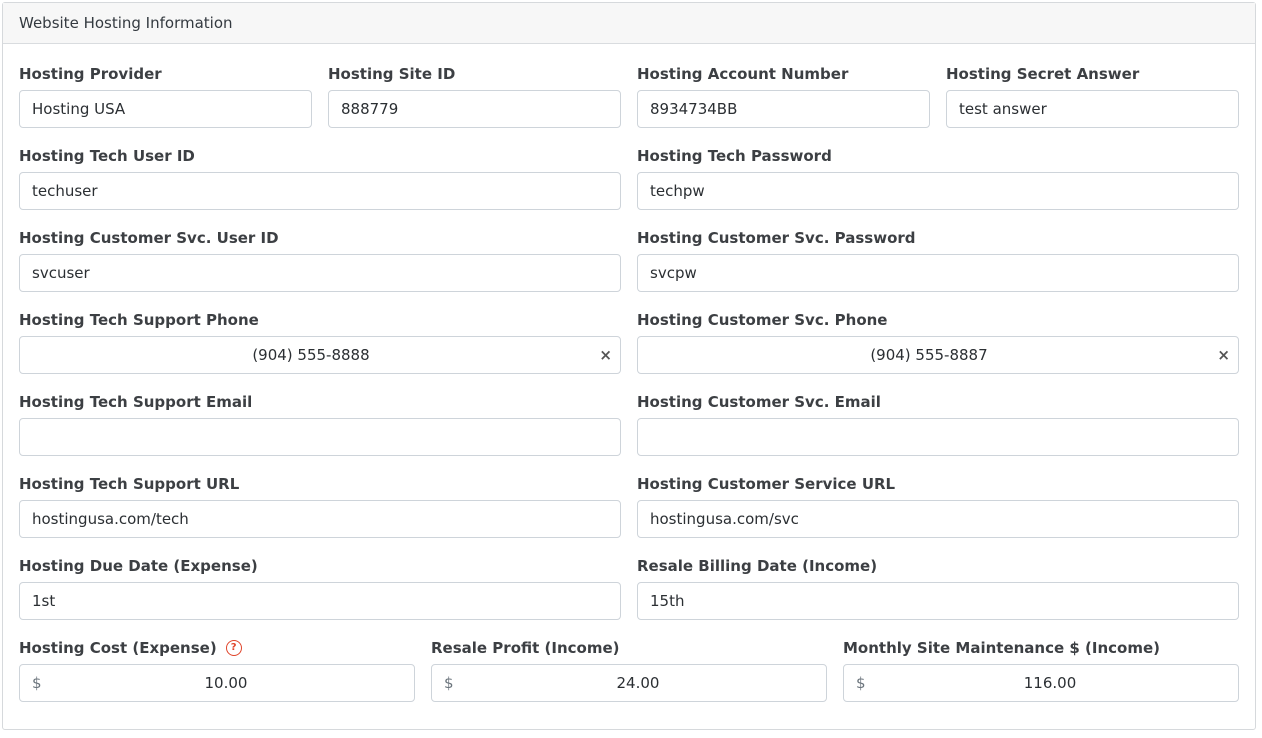  Describe the element at coordinates (311, 355) in the screenshot. I see `tech-phone-value: (904) 555-8888` at that location.